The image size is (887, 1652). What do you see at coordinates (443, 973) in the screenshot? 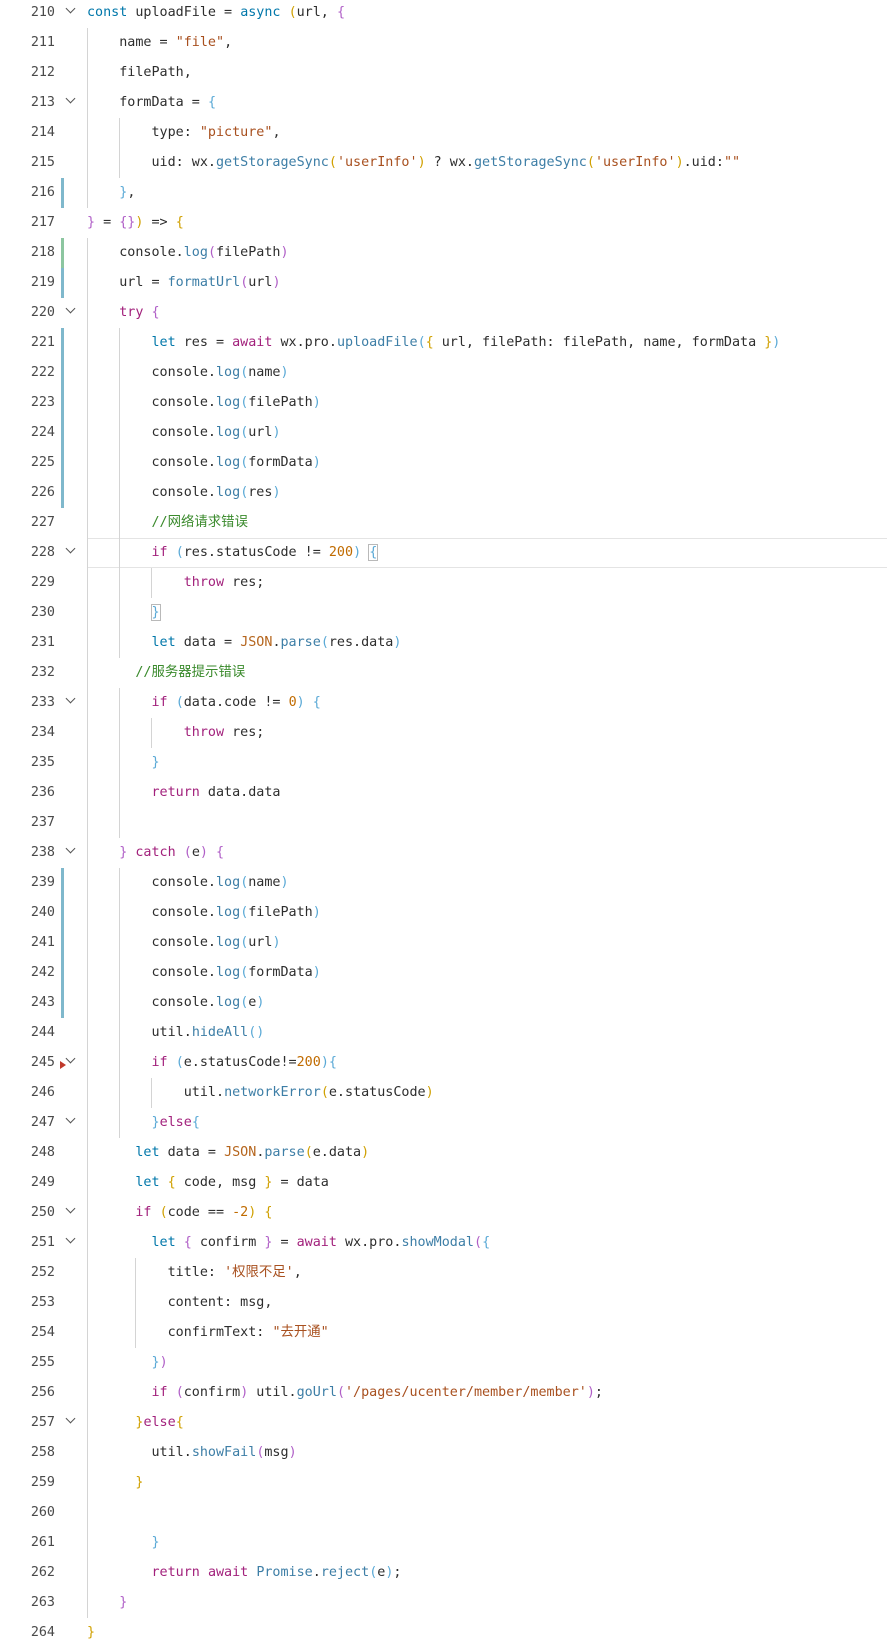
I see `code-line: 242 console.log(formData)` at bounding box center [443, 973].